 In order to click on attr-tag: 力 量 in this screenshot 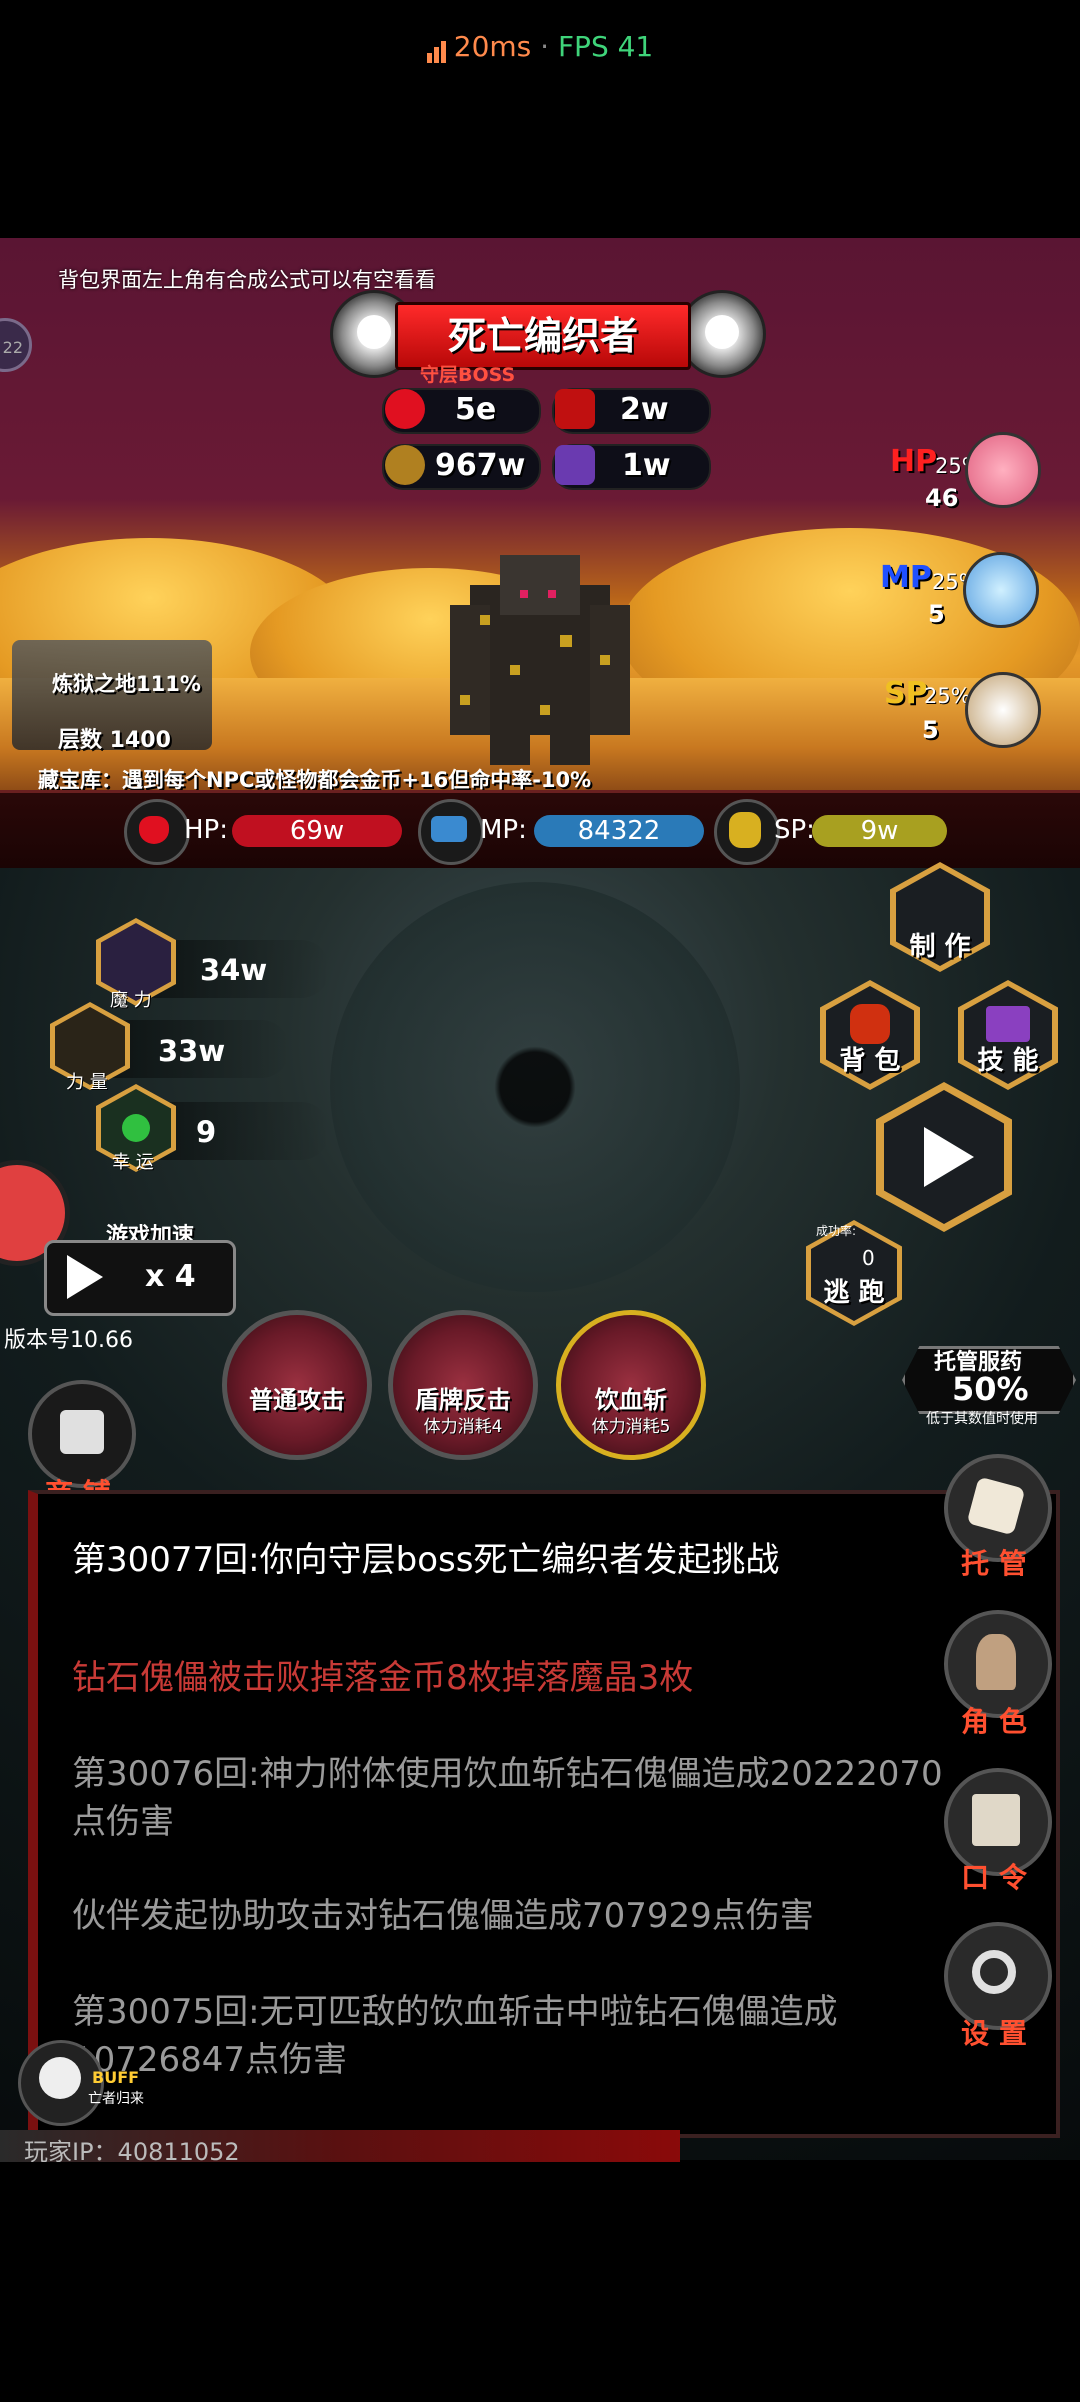, I will do `click(87, 1082)`.